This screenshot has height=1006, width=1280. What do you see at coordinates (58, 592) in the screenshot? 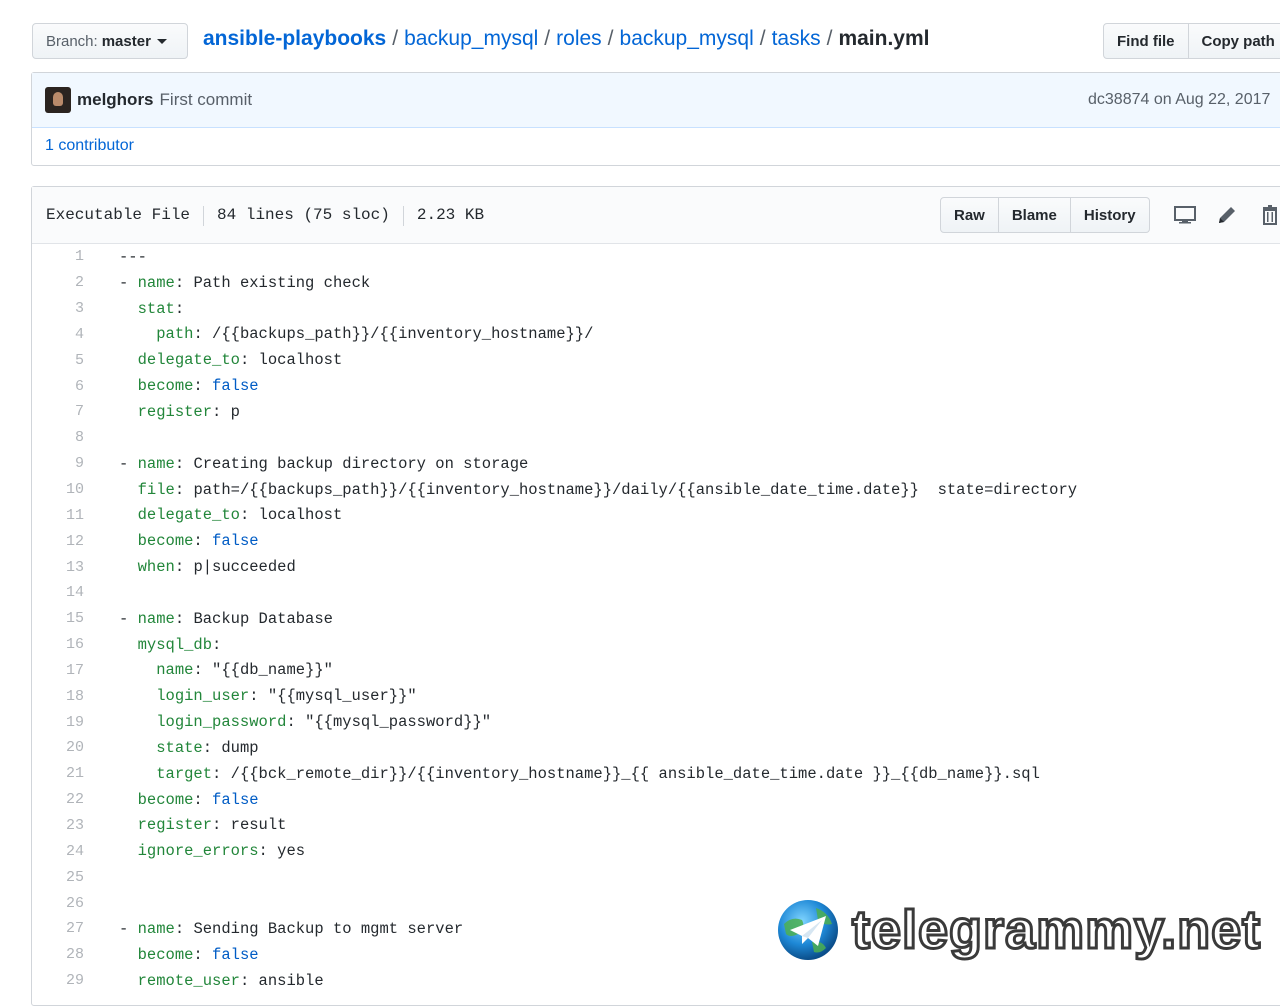
I see `line-number: 14` at bounding box center [58, 592].